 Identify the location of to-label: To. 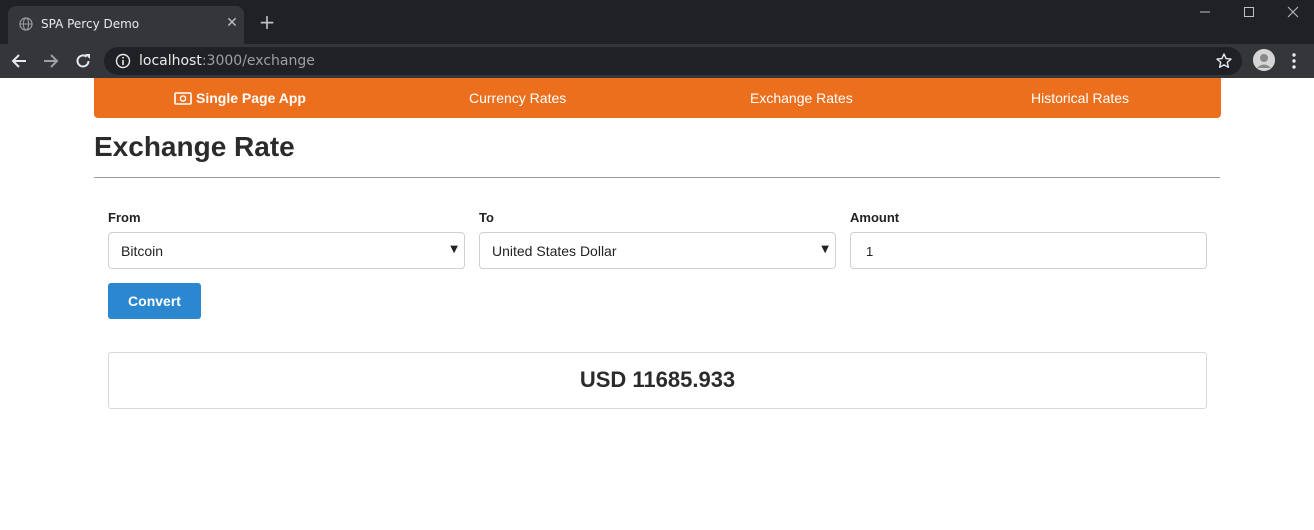
(486, 217).